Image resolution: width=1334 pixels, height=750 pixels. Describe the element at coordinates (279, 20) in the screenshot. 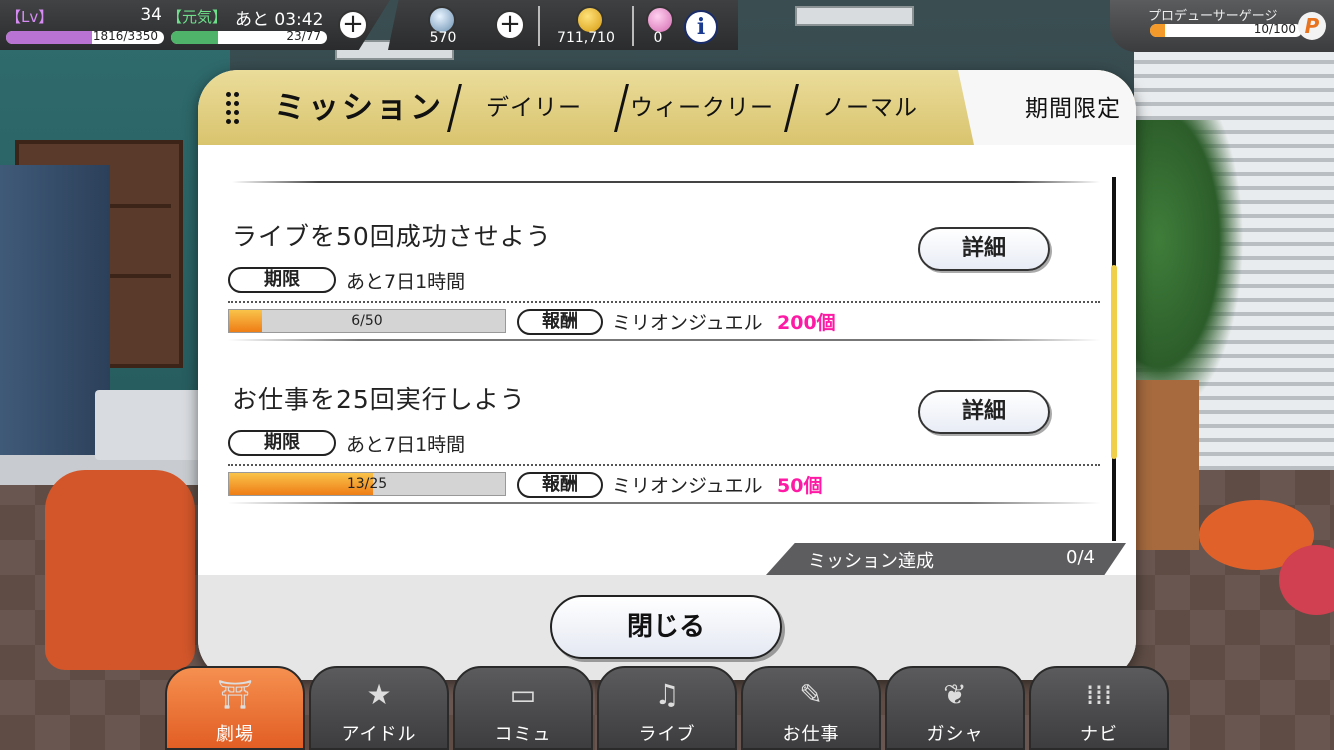

I see `stamina-timer: あと 03:42` at that location.